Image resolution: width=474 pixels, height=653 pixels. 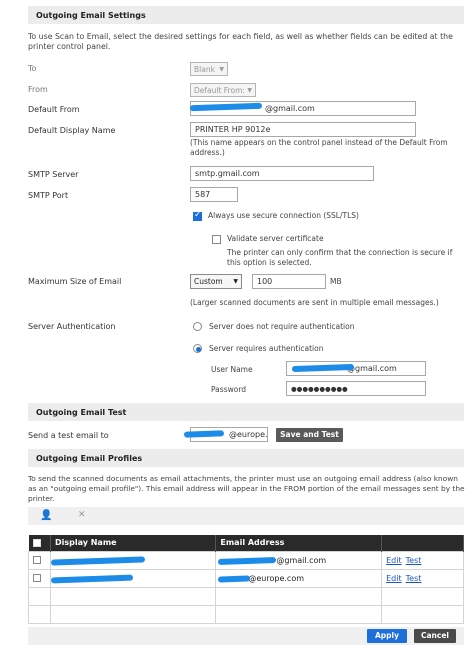 I want to click on display-name-input: PRINTER HP 9012e, so click(x=303, y=129).